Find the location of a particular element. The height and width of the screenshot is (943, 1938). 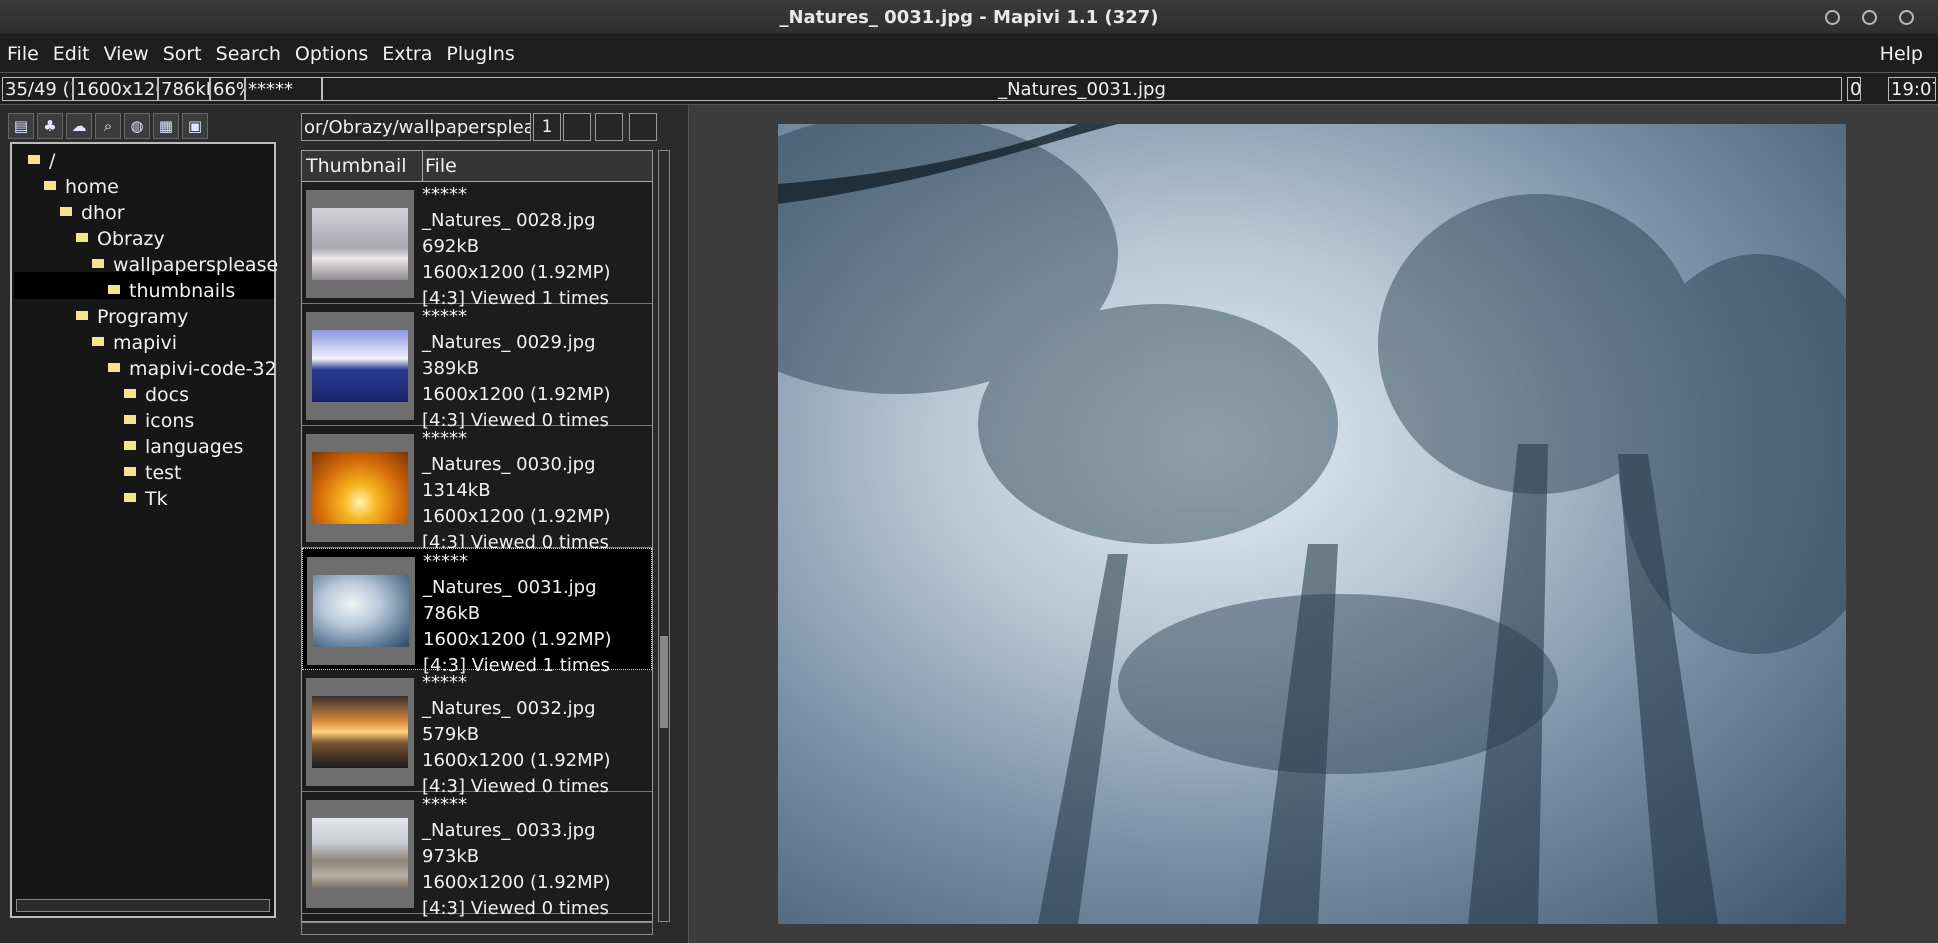

file-name: _Natures_ 0029.jpg is located at coordinates (509, 342).